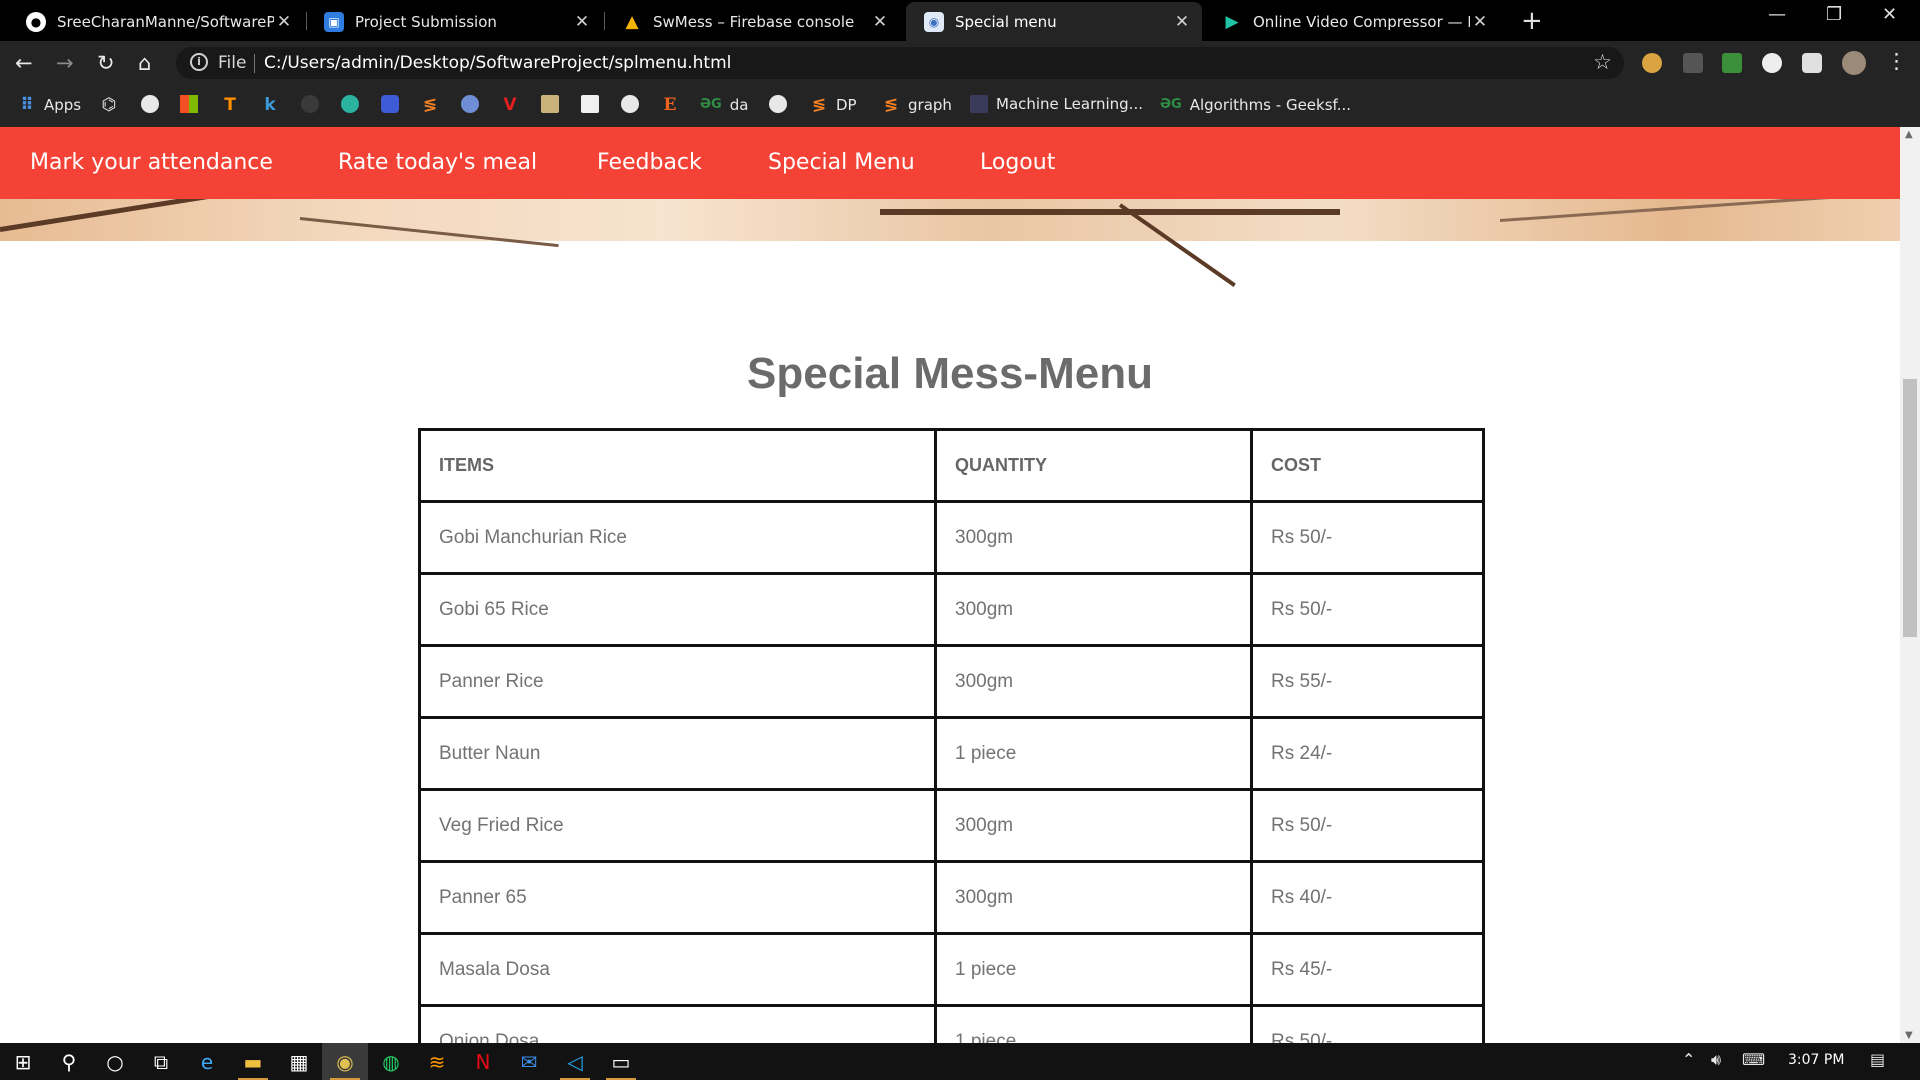 The image size is (1920, 1080). I want to click on terminal-icon: ▭, so click(621, 1061).